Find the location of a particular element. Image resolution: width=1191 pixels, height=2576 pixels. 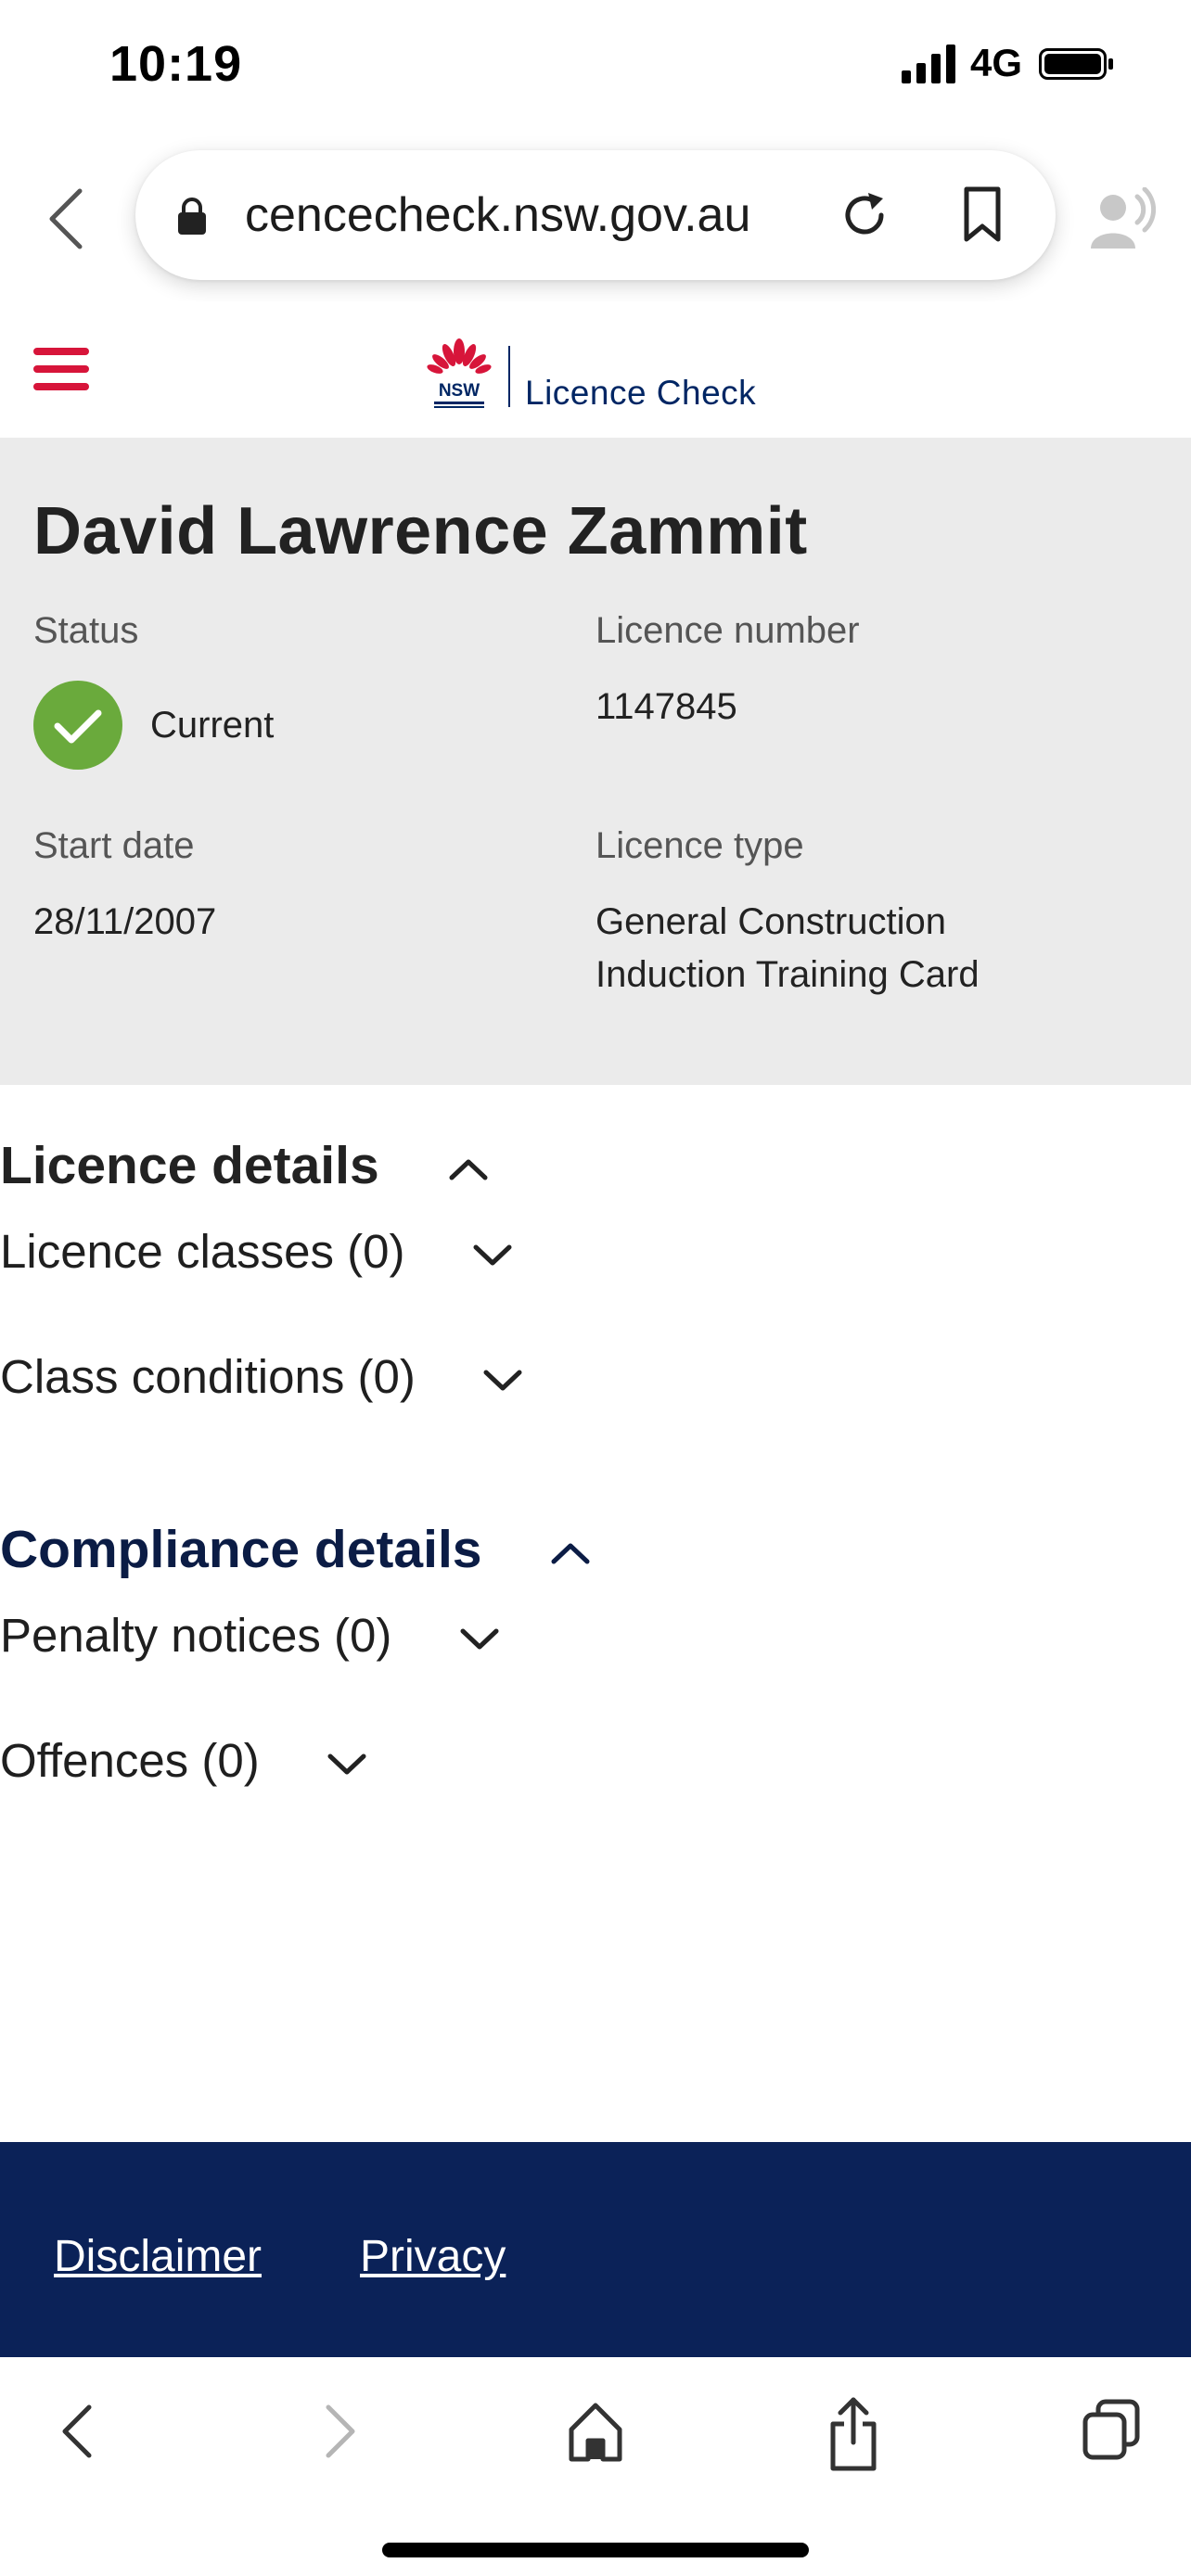

class-conditions-toggle: Class conditions (0) is located at coordinates (262, 1377).